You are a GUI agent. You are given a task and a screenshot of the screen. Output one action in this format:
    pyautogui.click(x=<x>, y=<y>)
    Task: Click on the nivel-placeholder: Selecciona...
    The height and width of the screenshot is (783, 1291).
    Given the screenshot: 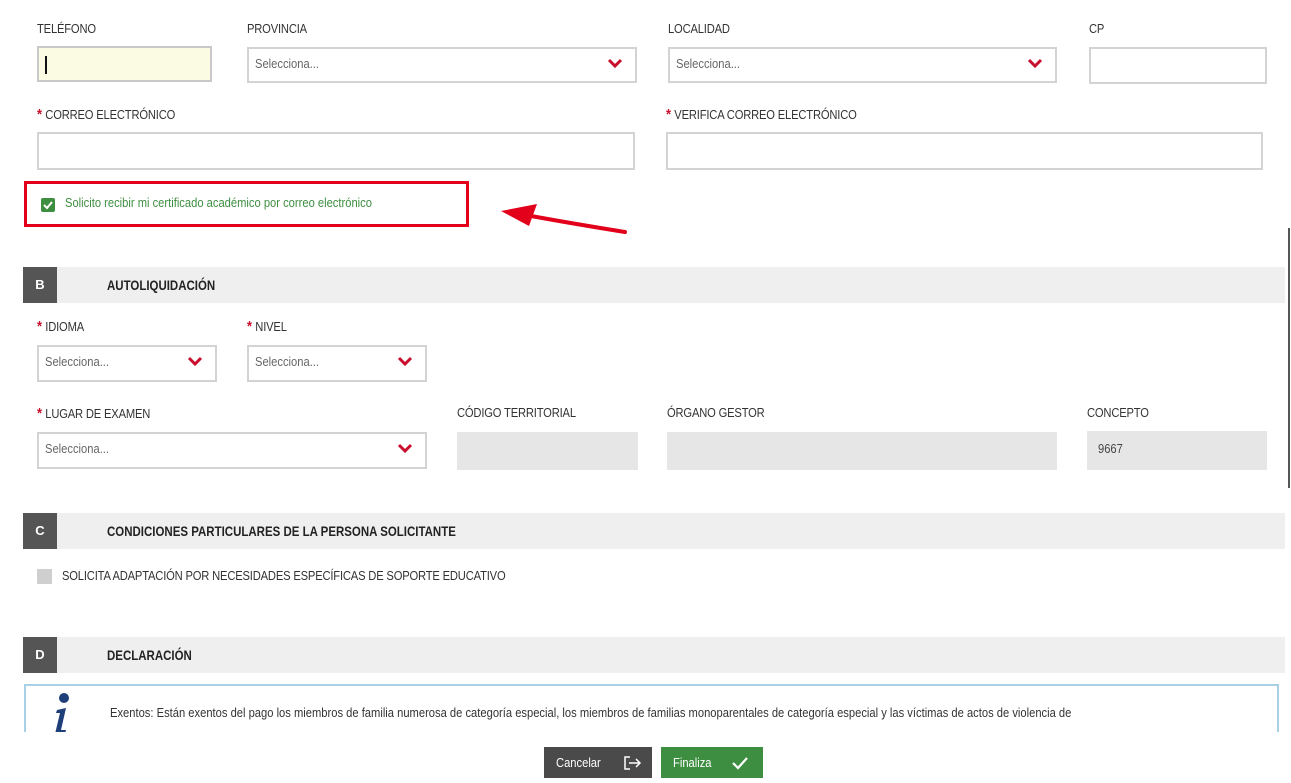 What is the action you would take?
    pyautogui.click(x=287, y=361)
    